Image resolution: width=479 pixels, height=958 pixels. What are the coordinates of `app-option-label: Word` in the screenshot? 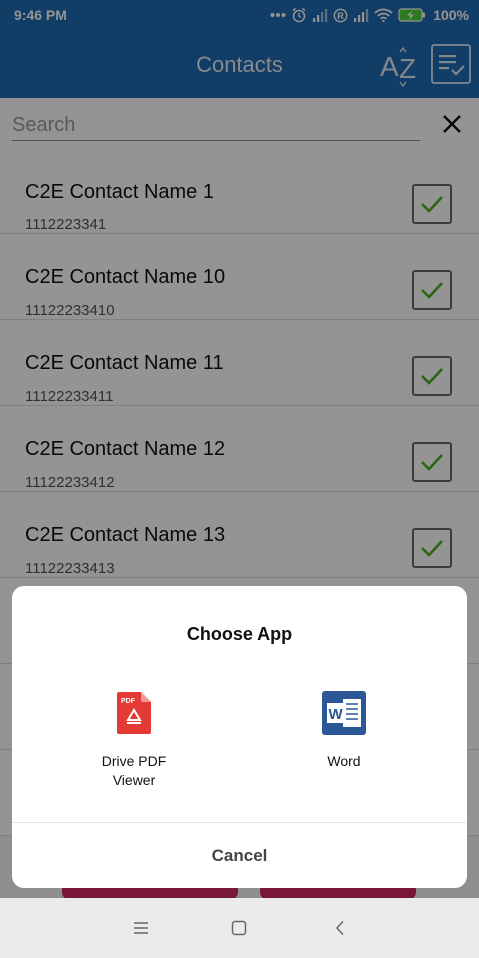 It's located at (344, 761).